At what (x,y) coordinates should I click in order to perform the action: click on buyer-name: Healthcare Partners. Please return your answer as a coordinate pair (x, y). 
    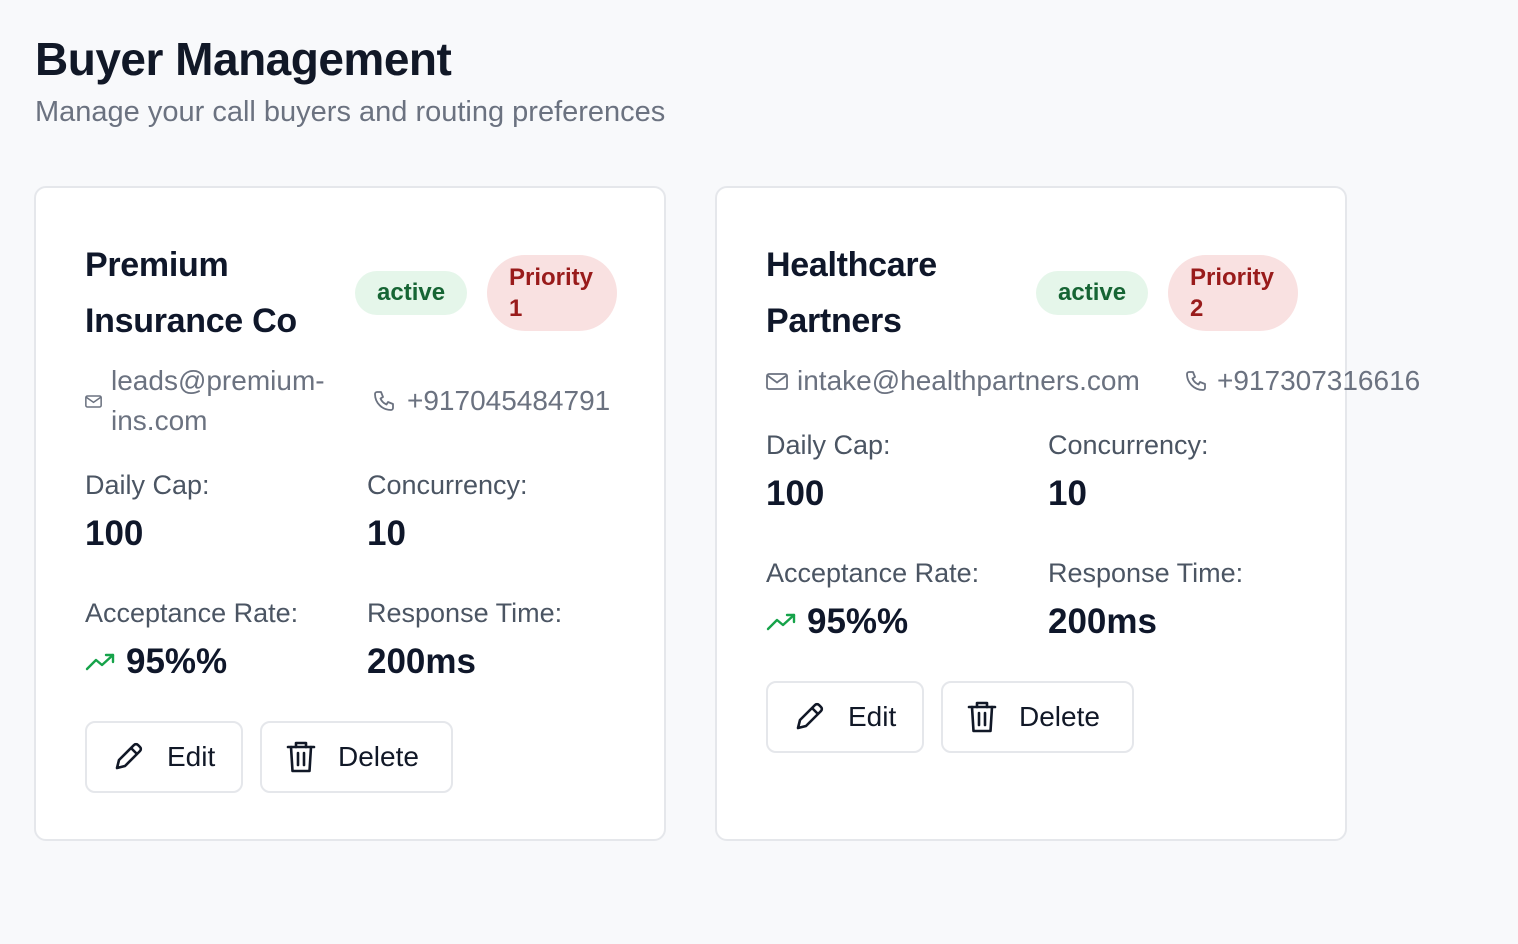
    Looking at the image, I should click on (851, 293).